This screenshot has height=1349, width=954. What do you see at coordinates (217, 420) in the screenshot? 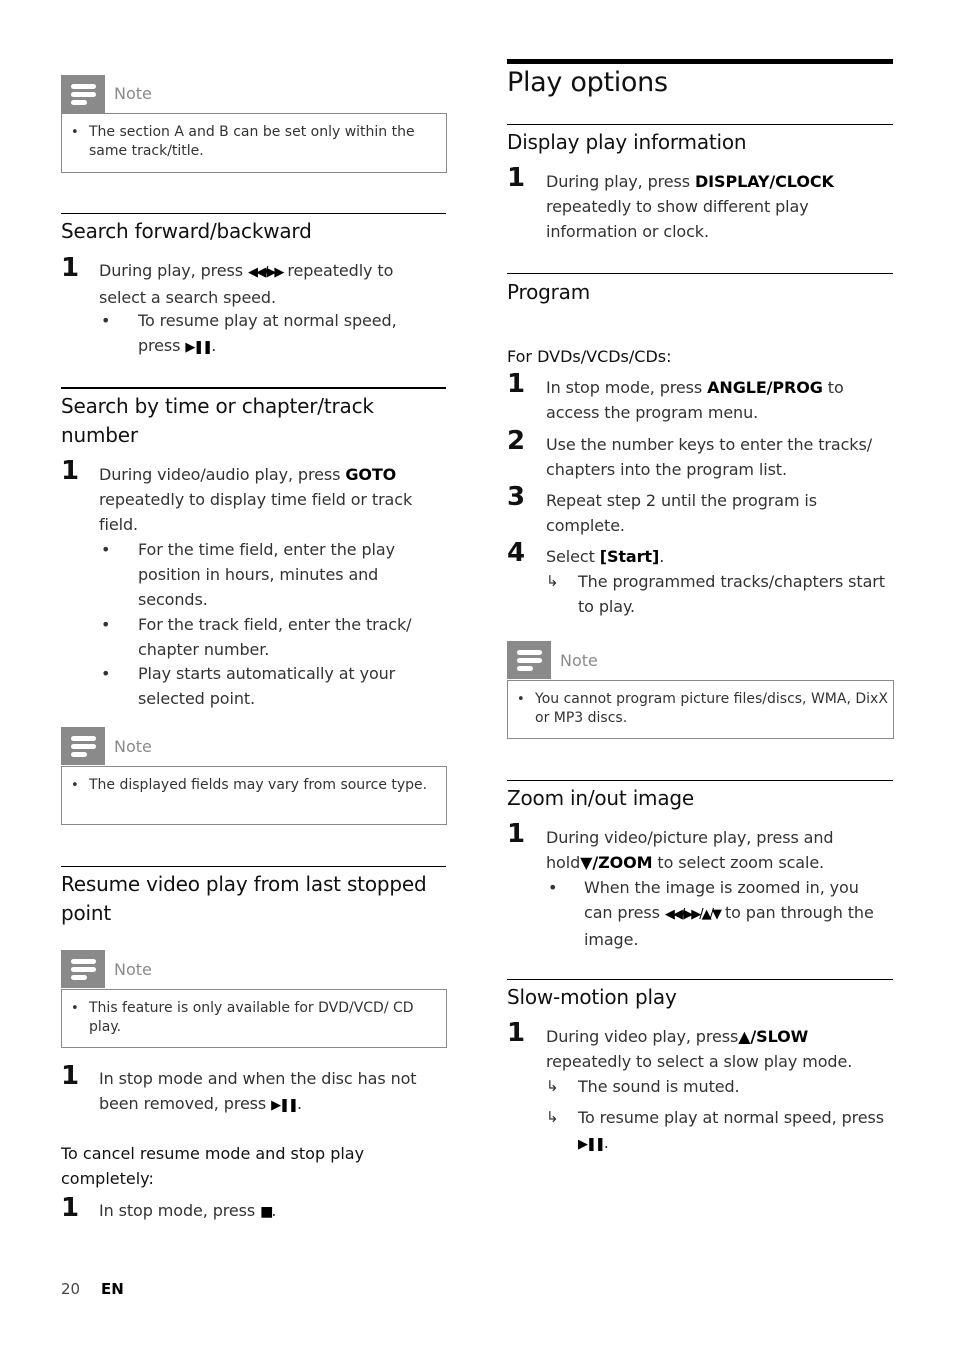
I see `section-heading: Search by time or chapter/track number` at bounding box center [217, 420].